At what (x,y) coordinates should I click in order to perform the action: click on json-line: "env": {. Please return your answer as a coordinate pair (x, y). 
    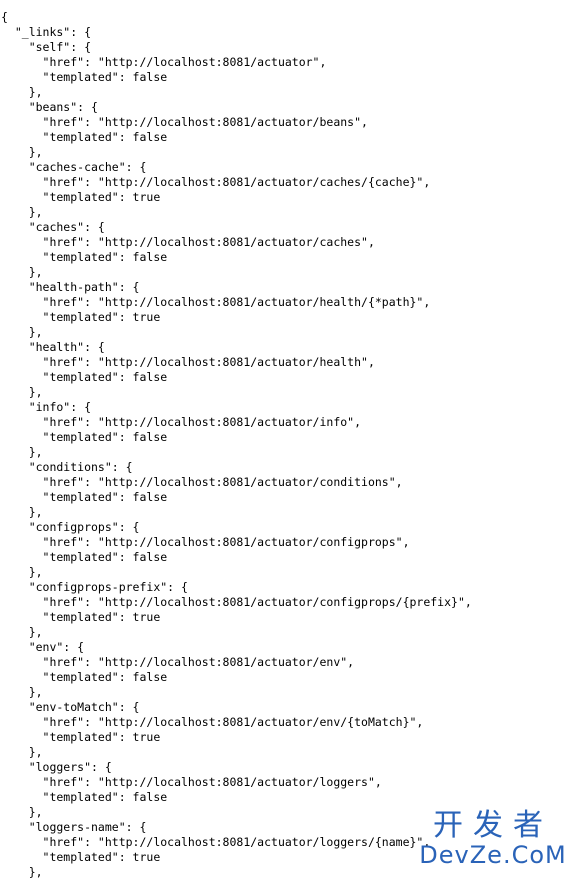
    Looking at the image, I should click on (43, 647).